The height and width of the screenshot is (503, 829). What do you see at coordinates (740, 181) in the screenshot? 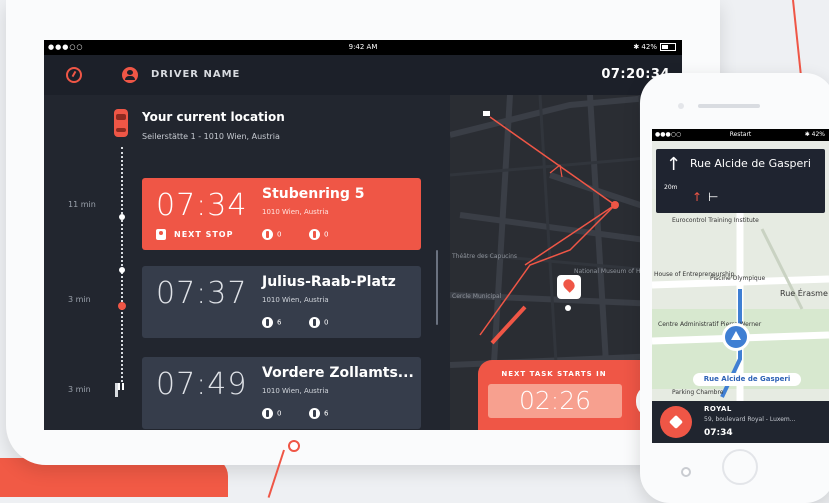
I see `turn-instruction-panel: ↑ Rue Alcide de Gasperi 20m ↑ ⊢` at bounding box center [740, 181].